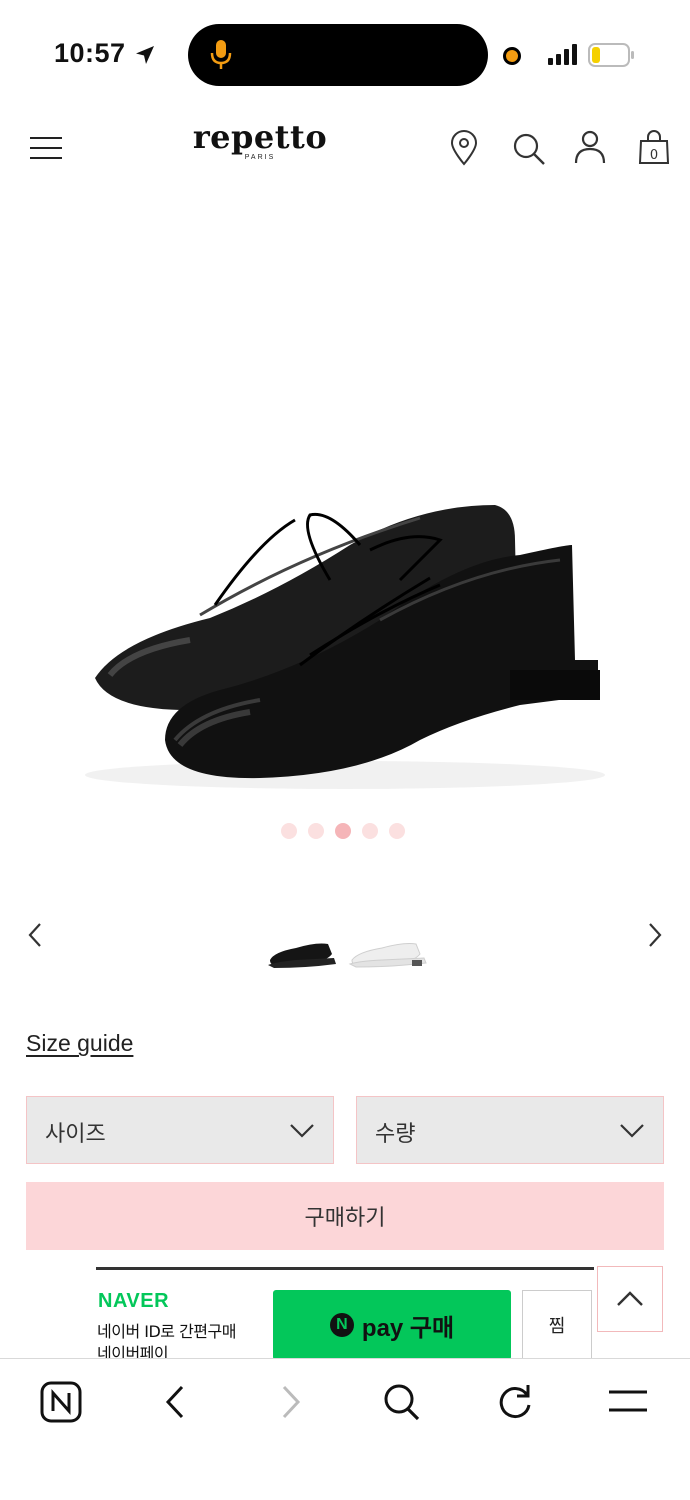 The width and height of the screenshot is (690, 1500). What do you see at coordinates (175, 1404) in the screenshot?
I see `back-arrow-icon` at bounding box center [175, 1404].